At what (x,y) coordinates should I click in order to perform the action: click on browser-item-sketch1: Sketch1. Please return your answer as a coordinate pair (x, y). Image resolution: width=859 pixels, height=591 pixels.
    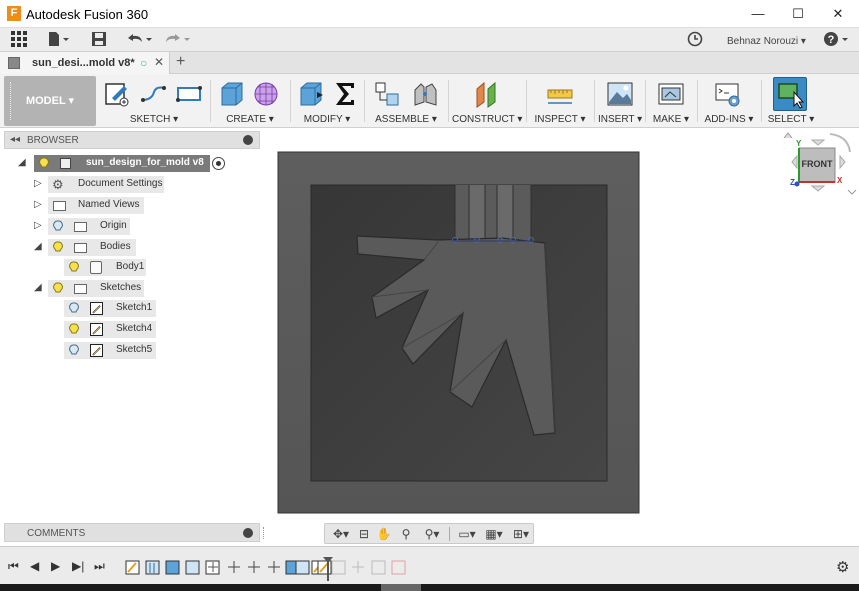
    Looking at the image, I should click on (110, 308).